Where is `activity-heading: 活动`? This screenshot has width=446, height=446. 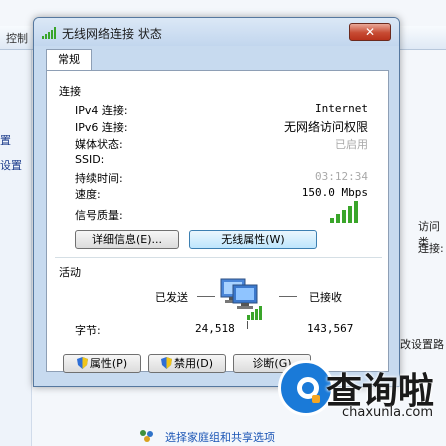
activity-heading: 活动 is located at coordinates (70, 272).